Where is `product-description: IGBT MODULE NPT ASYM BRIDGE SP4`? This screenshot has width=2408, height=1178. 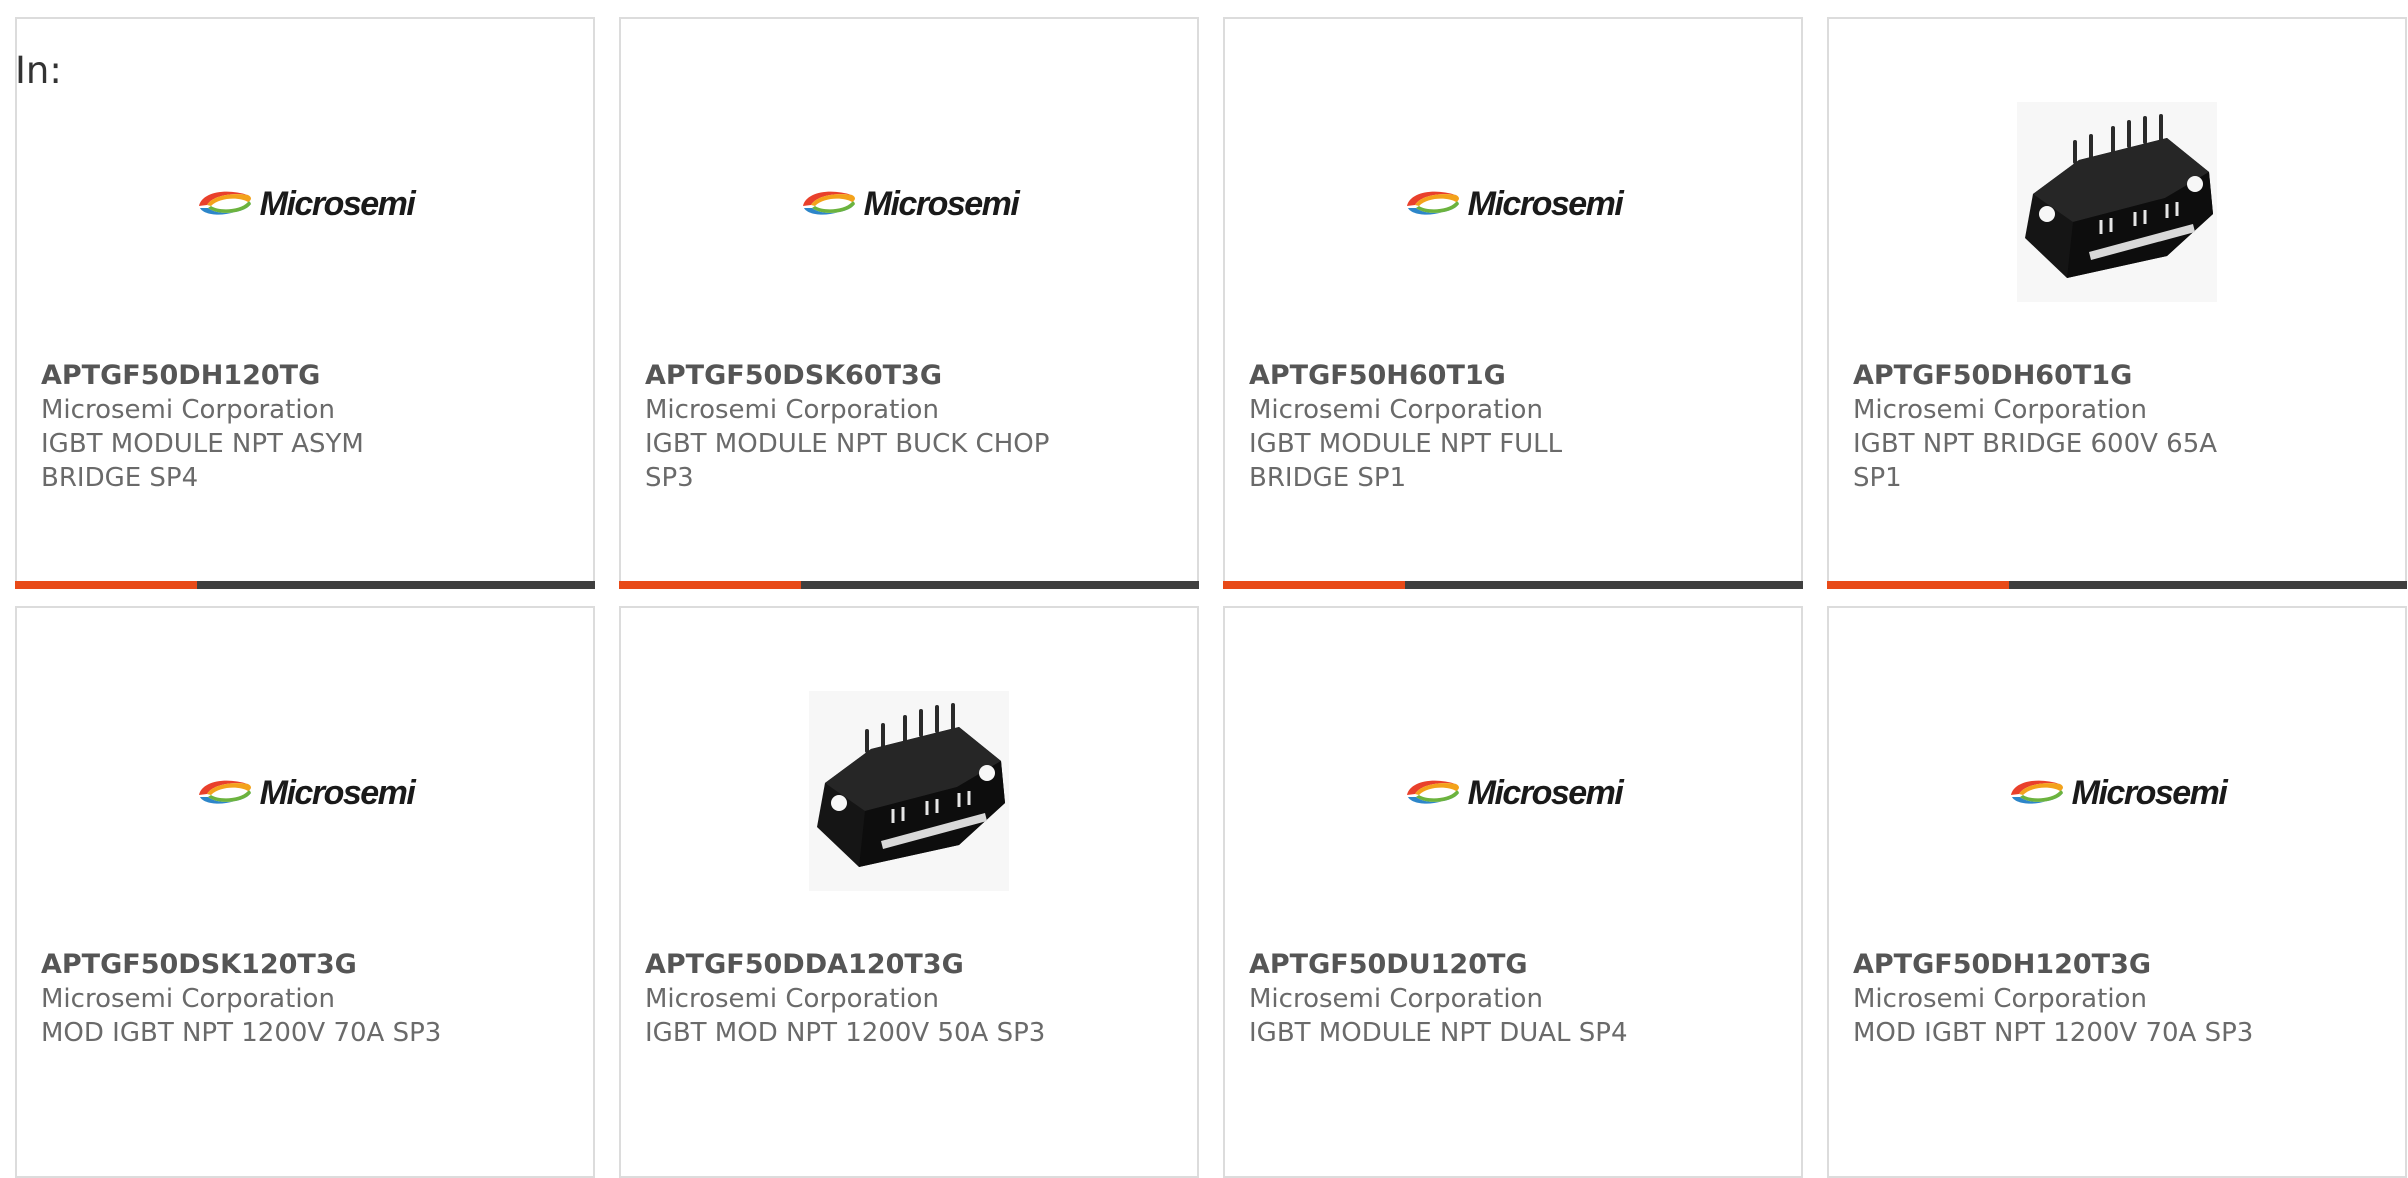
product-description: IGBT MODULE NPT ASYM BRIDGE SP4 is located at coordinates (202, 461).